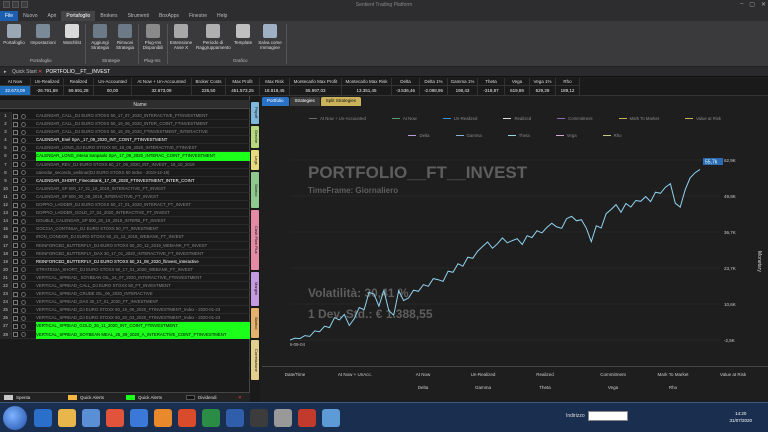  I want to click on tab-apri: Apri, so click(52, 16).